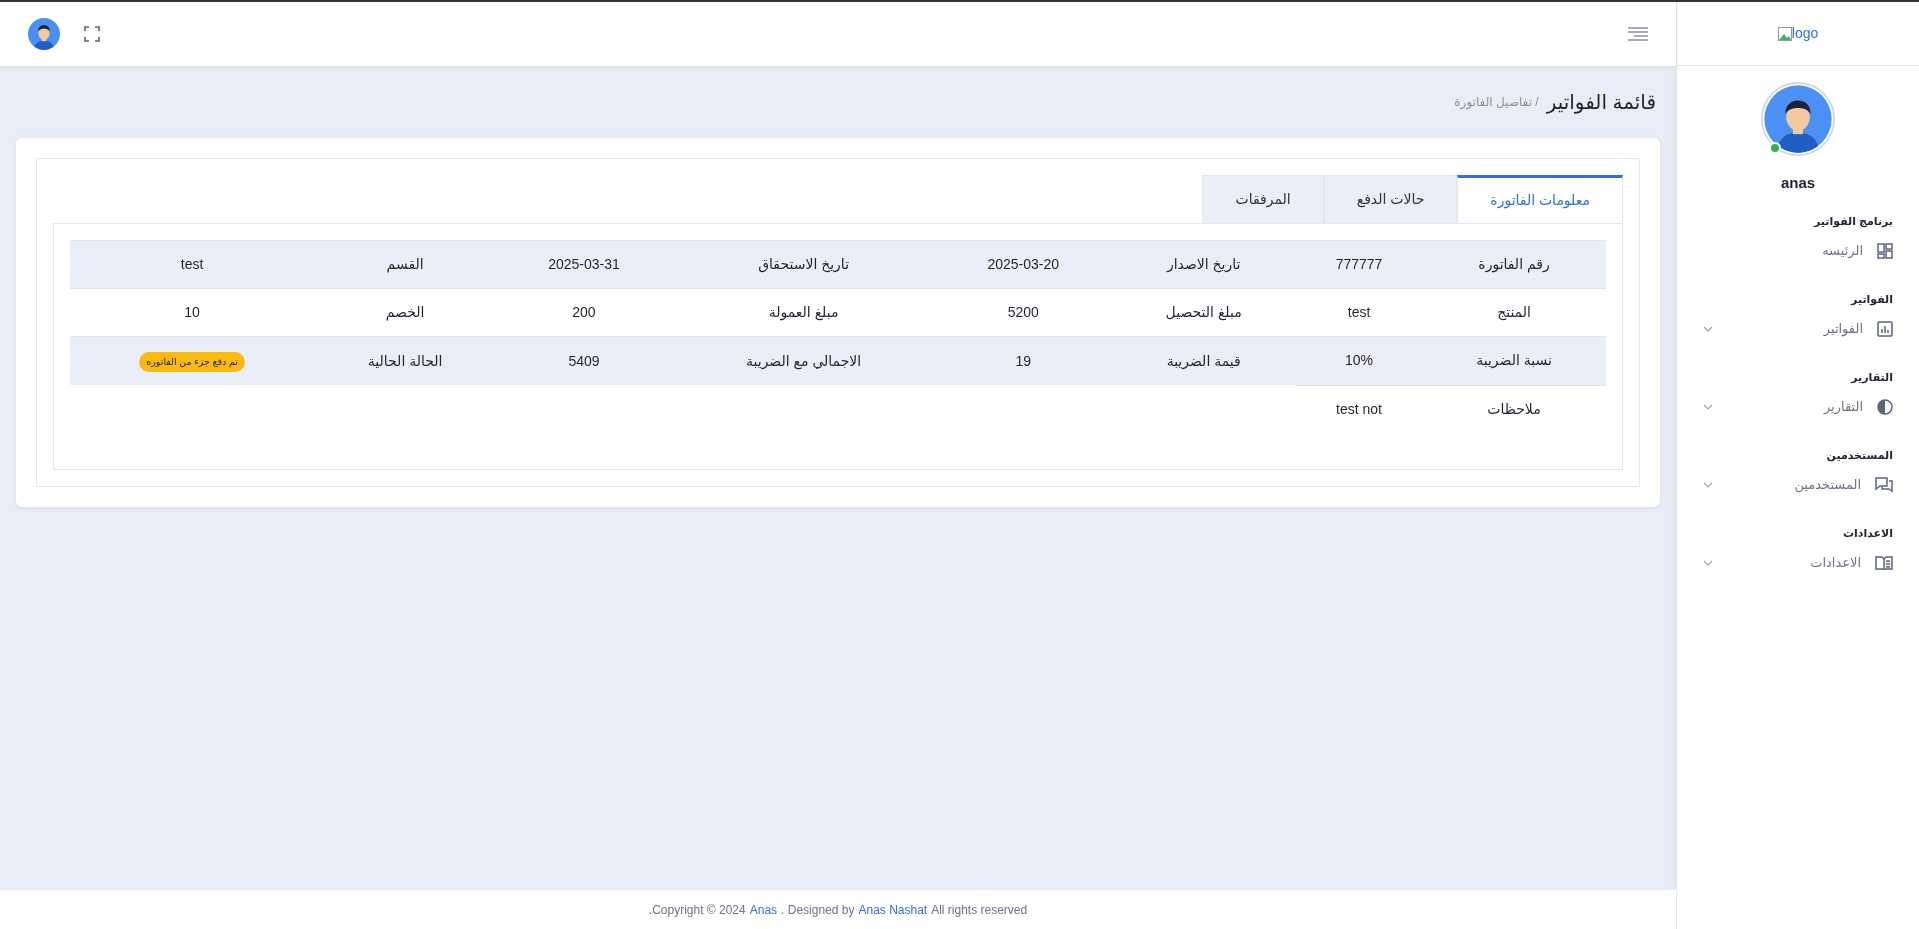 The height and width of the screenshot is (929, 1919). Describe the element at coordinates (1884, 484) in the screenshot. I see `chat-icon` at that location.